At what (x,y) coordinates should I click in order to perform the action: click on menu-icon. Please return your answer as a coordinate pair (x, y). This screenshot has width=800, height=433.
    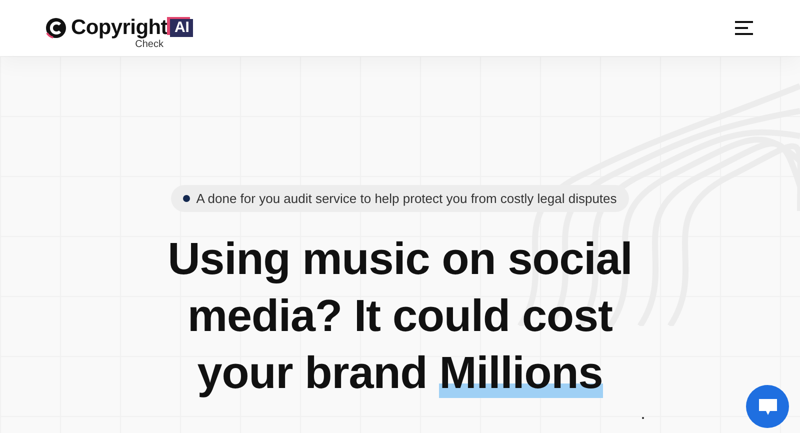
    Looking at the image, I should click on (744, 28).